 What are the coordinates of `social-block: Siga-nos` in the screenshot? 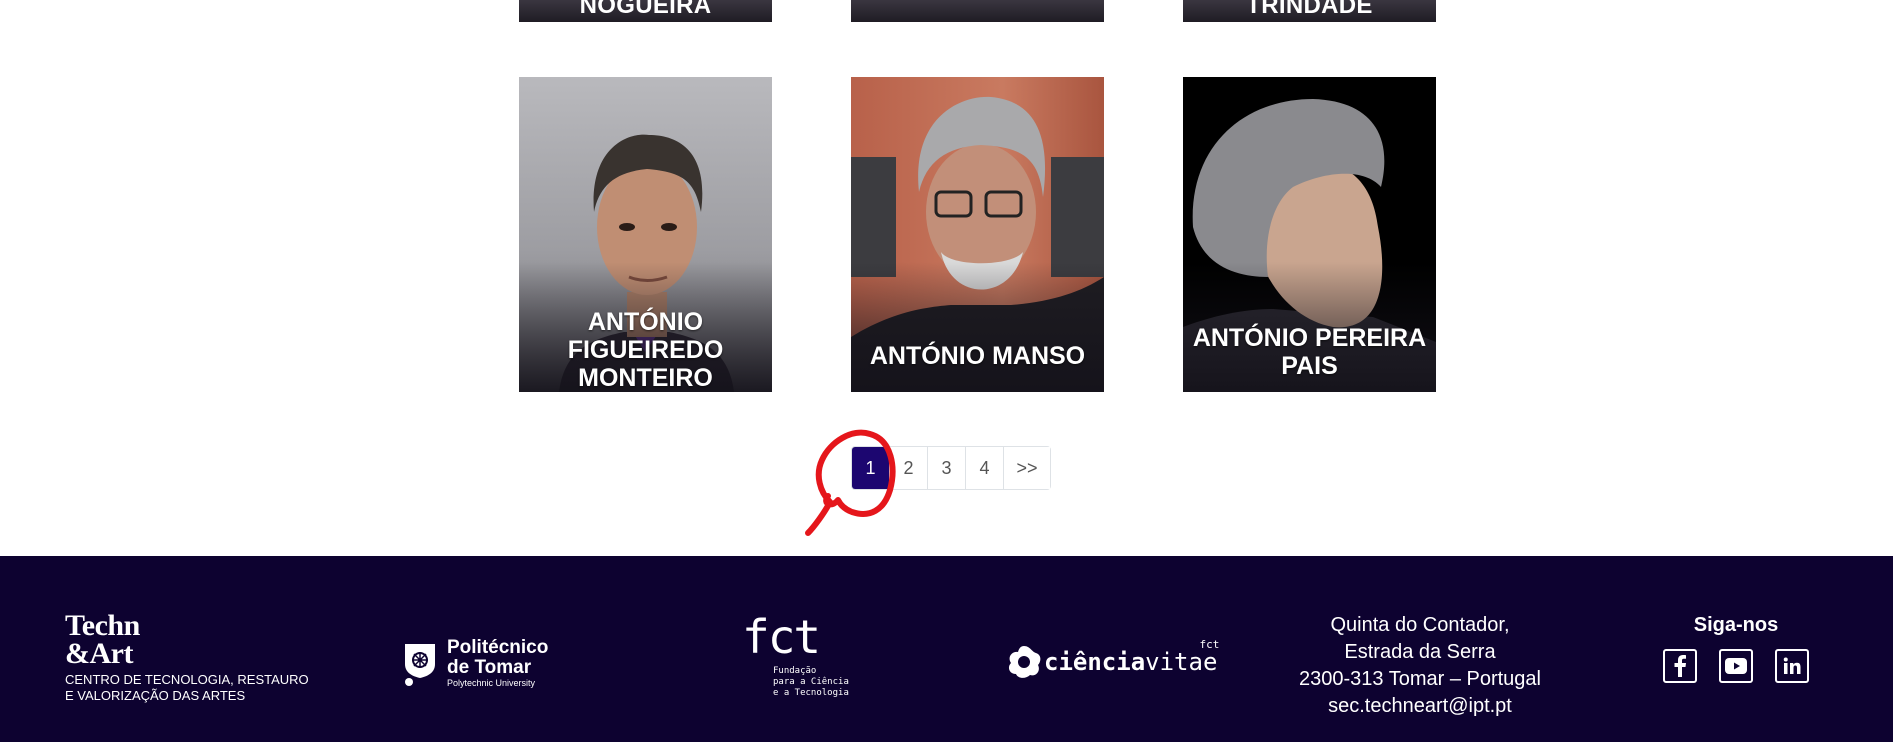 It's located at (1736, 647).